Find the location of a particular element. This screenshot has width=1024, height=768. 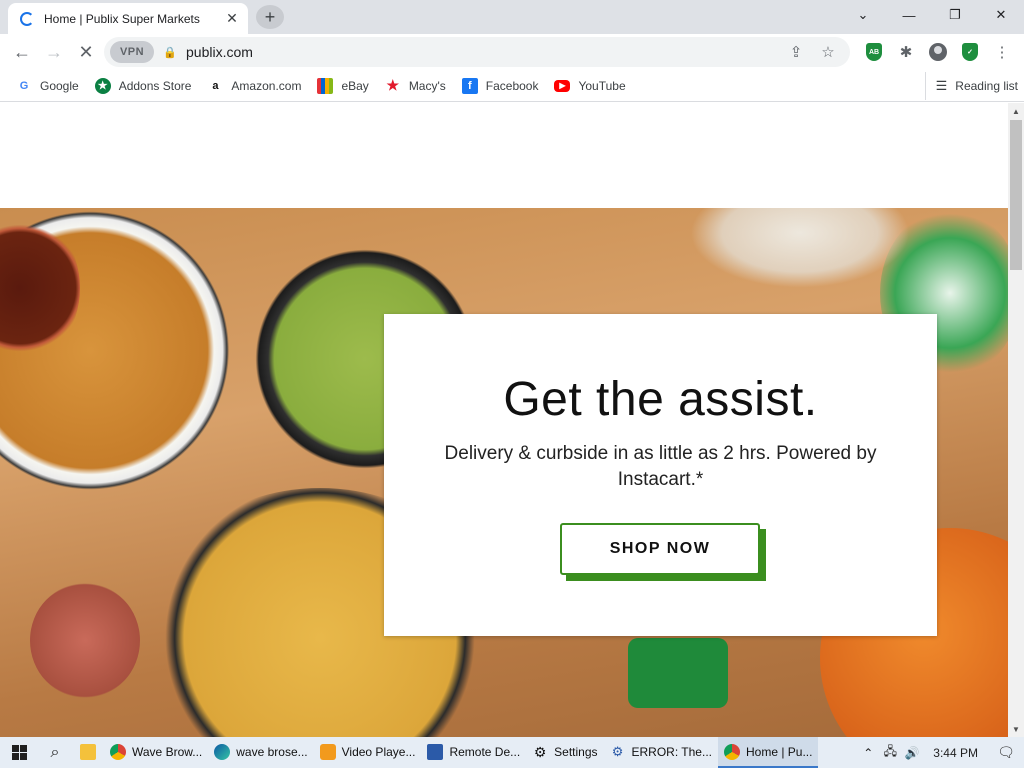

tab-strip: Home | Publix Super Markets ✕ + ⌄ — ❐ ✕ is located at coordinates (512, 17).